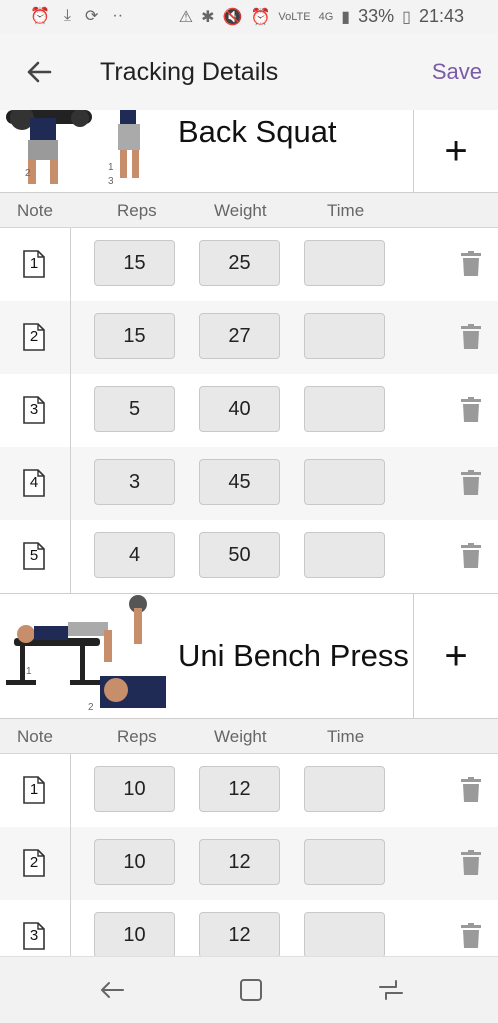 Image resolution: width=498 pixels, height=1023 pixels. I want to click on set-row: 4 3 45, so click(249, 483).